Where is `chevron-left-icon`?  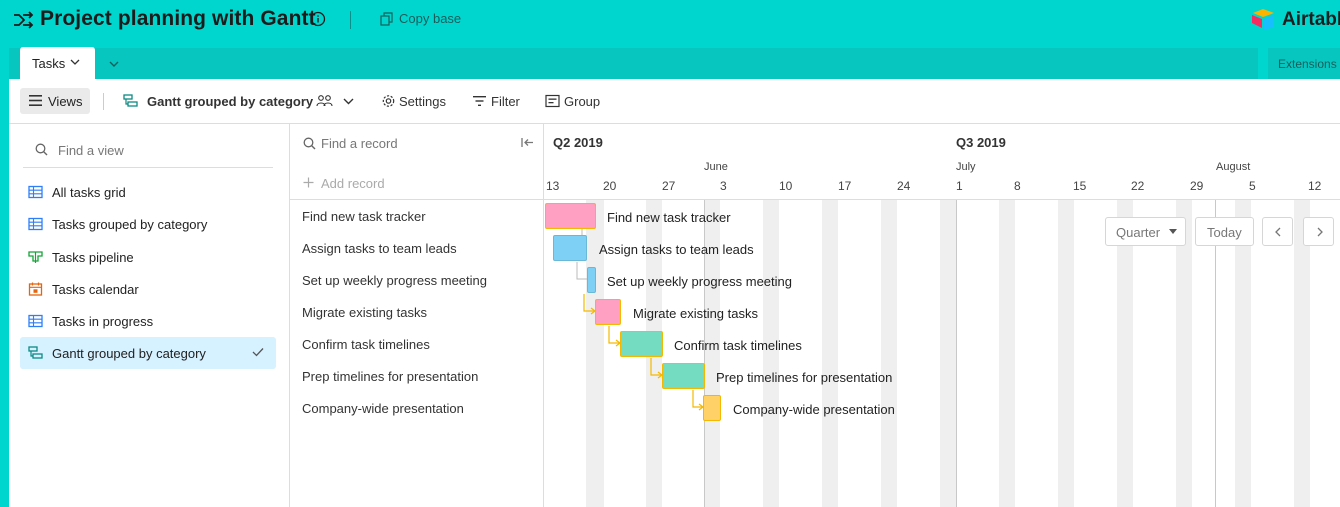 chevron-left-icon is located at coordinates (1278, 232).